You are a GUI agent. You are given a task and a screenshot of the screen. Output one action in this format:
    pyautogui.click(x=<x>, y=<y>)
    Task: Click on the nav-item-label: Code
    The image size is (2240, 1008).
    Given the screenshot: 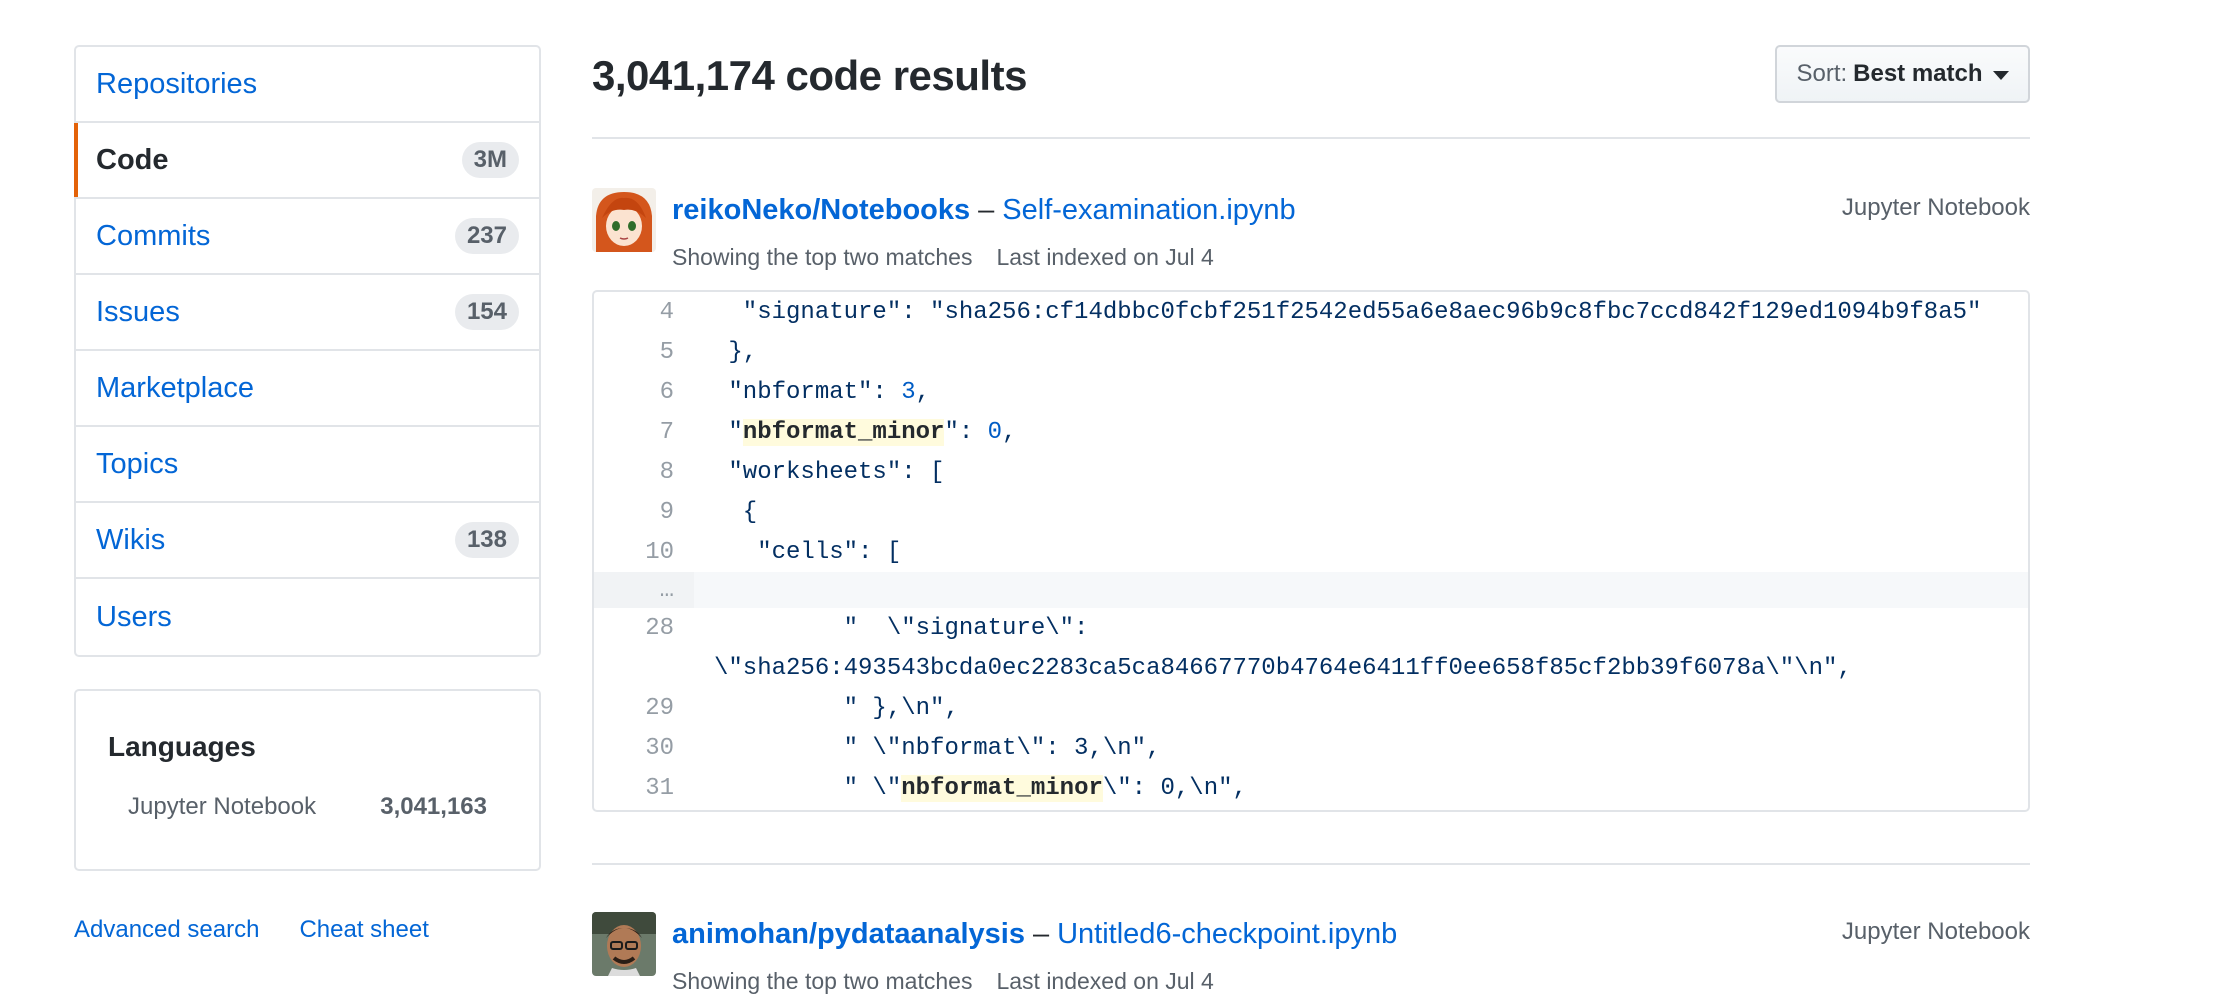 What is the action you would take?
    pyautogui.click(x=132, y=159)
    